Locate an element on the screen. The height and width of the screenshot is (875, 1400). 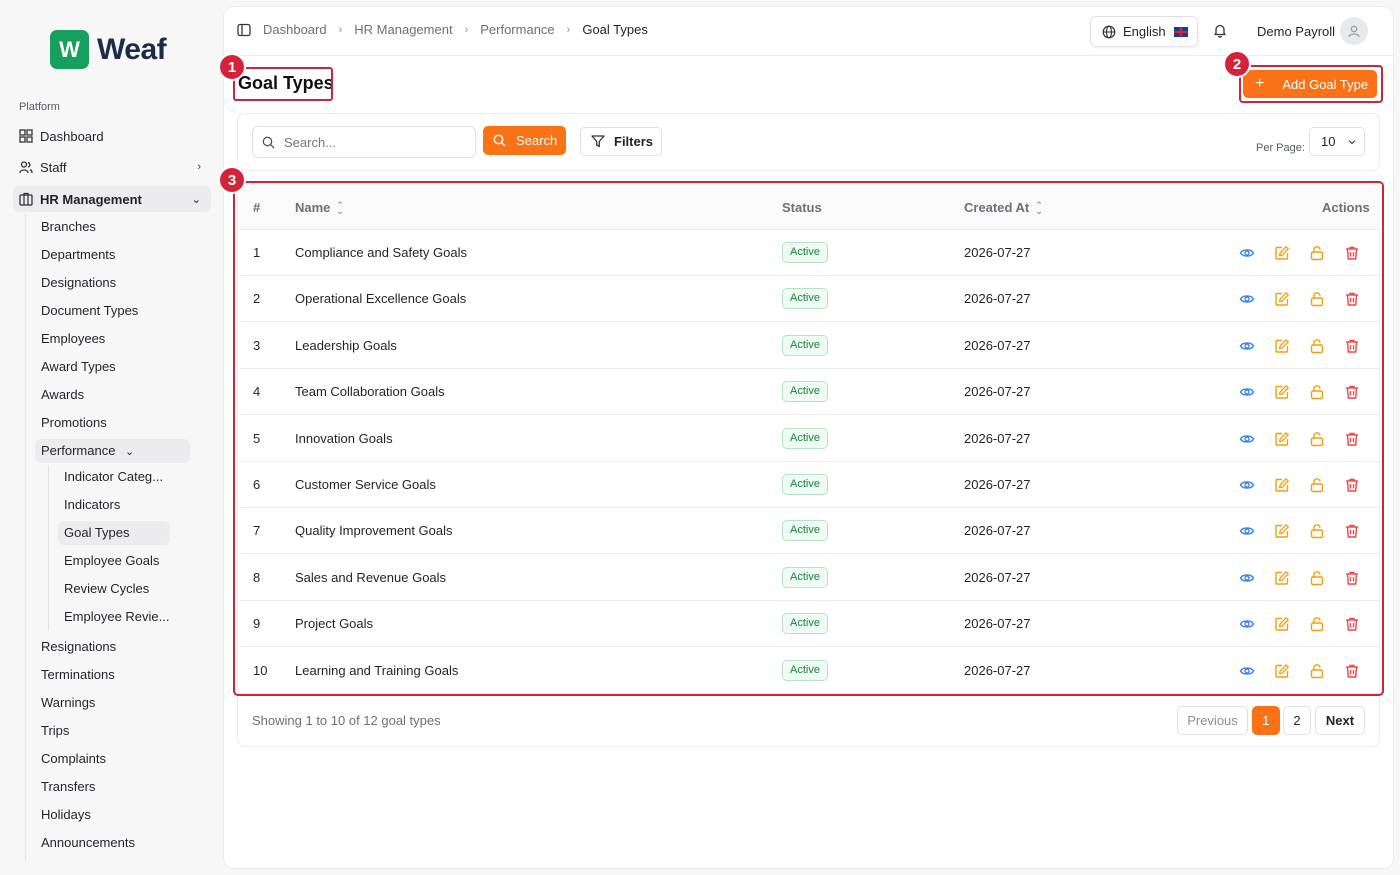
language-label: English is located at coordinates (1144, 31).